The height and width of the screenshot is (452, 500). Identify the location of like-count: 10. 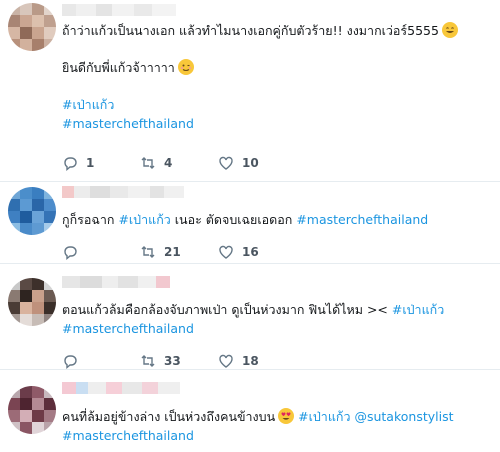
(250, 163).